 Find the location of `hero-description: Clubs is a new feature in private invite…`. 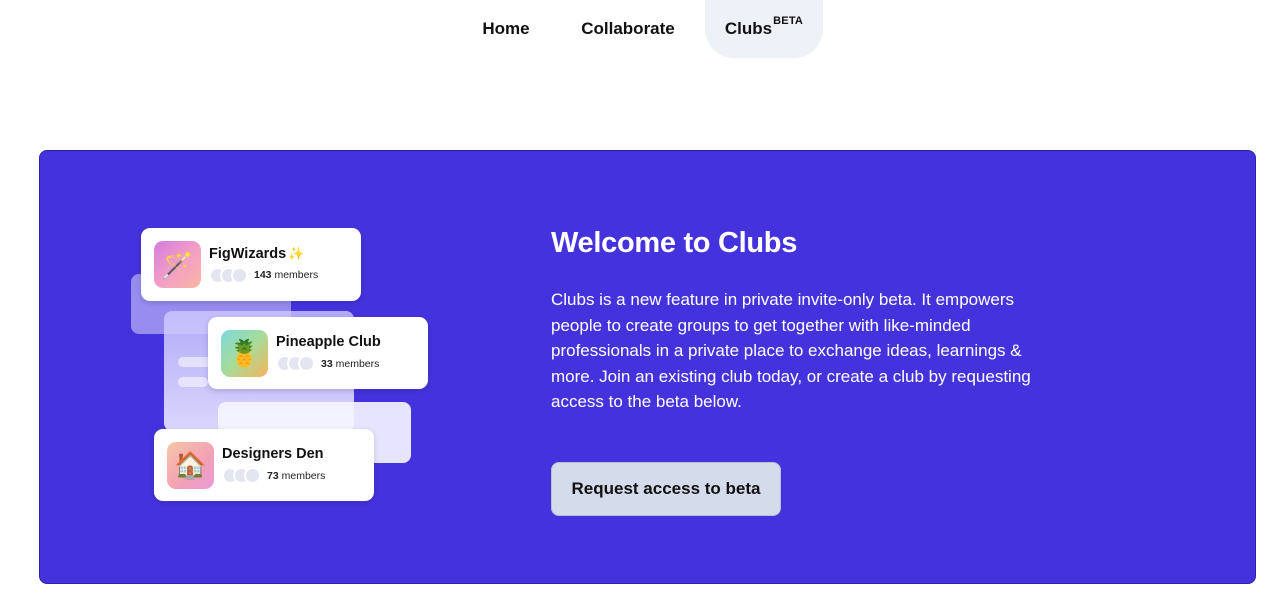

hero-description: Clubs is a new feature in private invite… is located at coordinates (791, 350).